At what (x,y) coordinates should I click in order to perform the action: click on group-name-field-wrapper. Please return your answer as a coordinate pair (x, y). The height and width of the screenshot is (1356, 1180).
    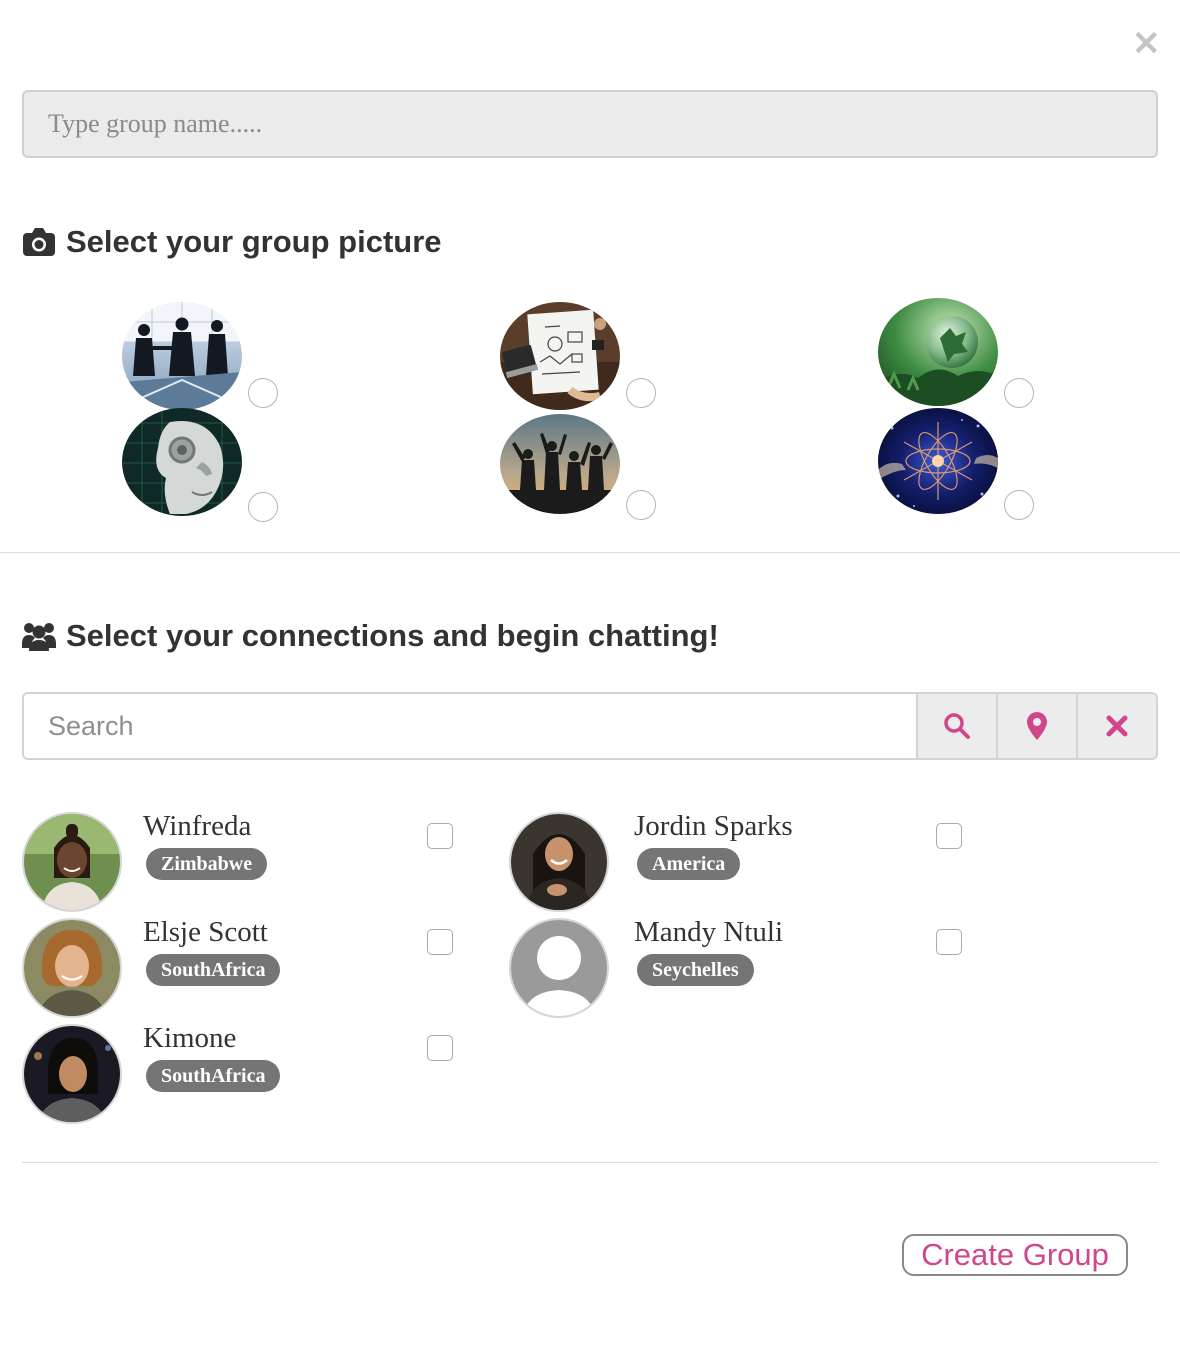
    Looking at the image, I should click on (590, 124).